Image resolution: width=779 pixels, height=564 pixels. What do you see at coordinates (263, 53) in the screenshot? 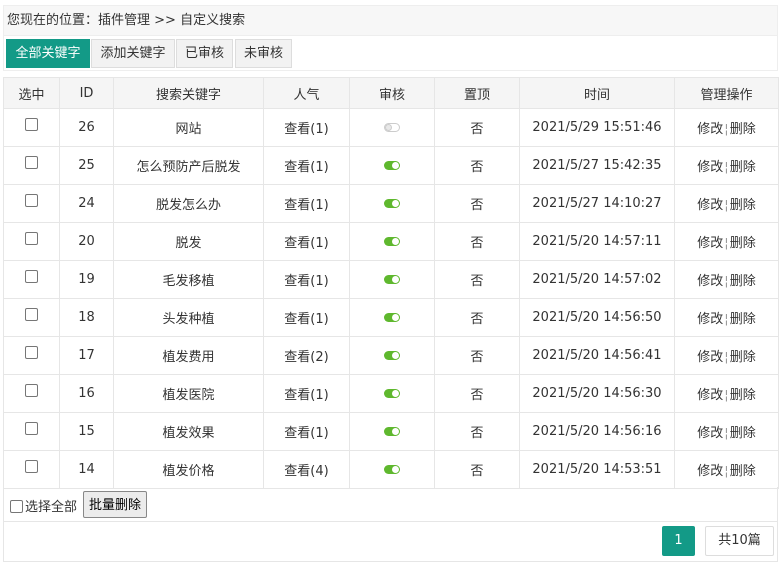
I see `tab-unapproved: 未审核` at bounding box center [263, 53].